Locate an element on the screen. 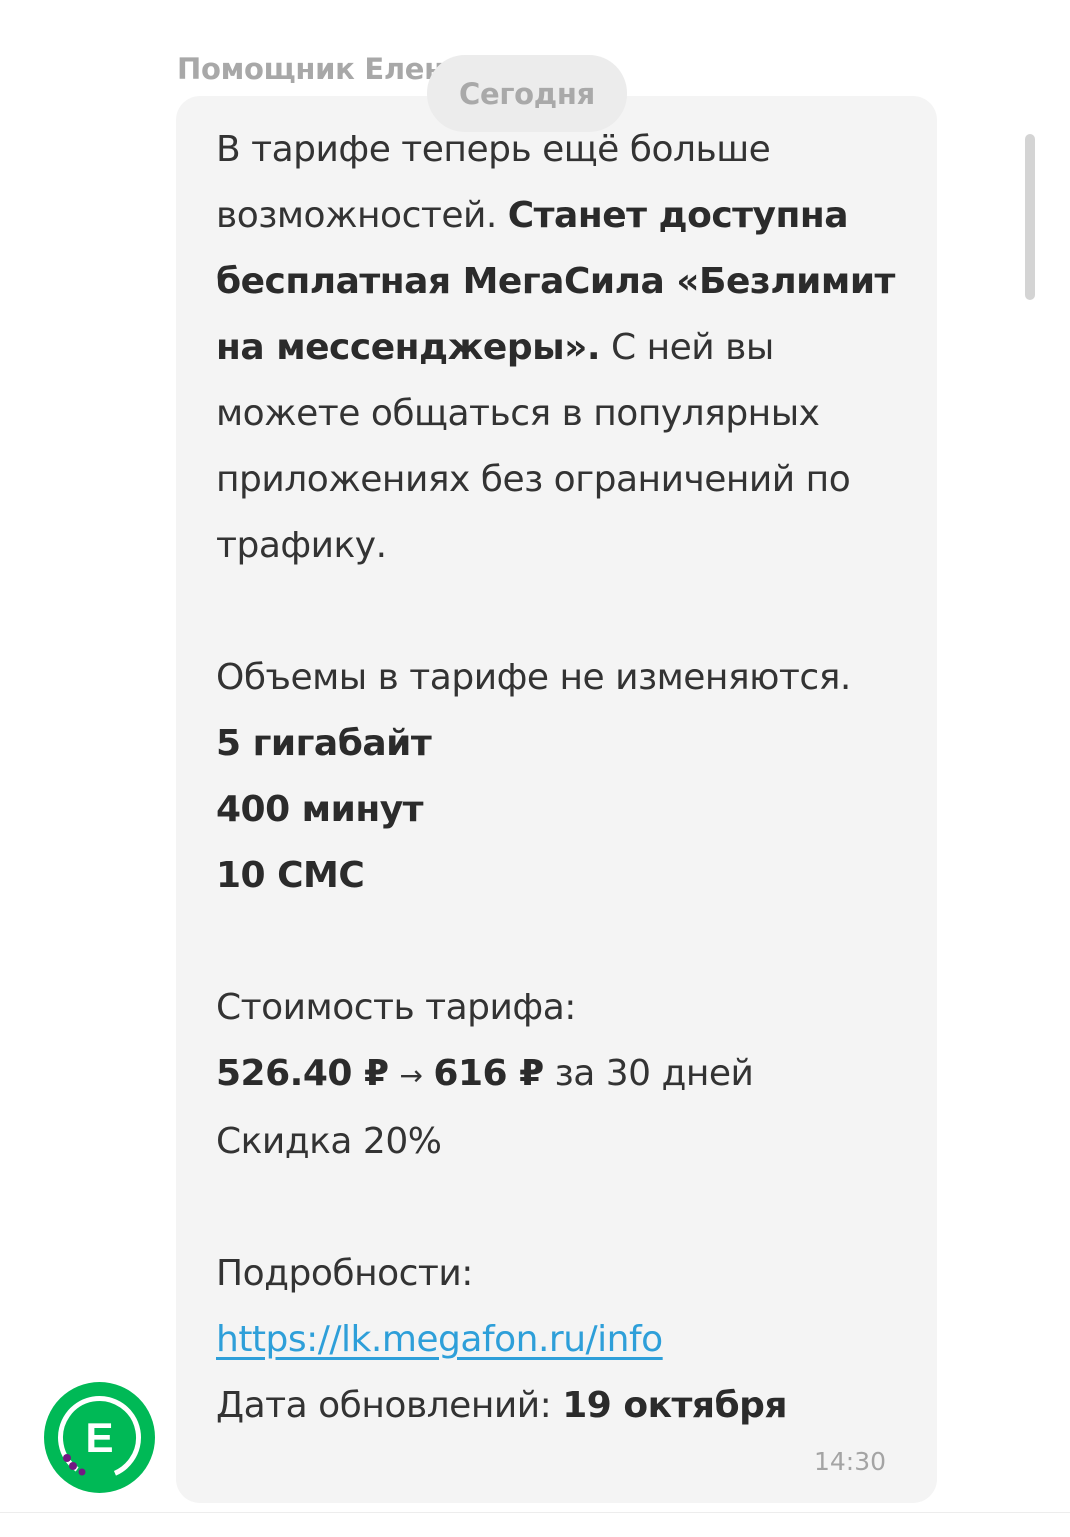 Image resolution: width=1070 pixels, height=1537 pixels. details-link: https://lk.megafon.ru/info is located at coordinates (439, 1339).